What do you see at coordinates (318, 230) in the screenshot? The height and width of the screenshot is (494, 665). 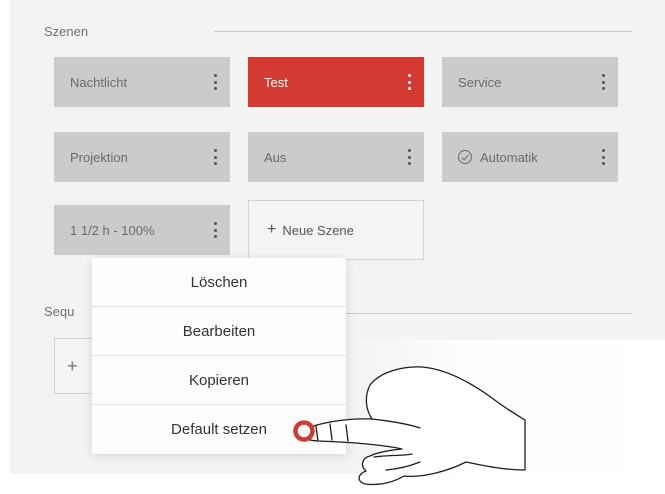 I see `new-scene-label: Neue Szene` at bounding box center [318, 230].